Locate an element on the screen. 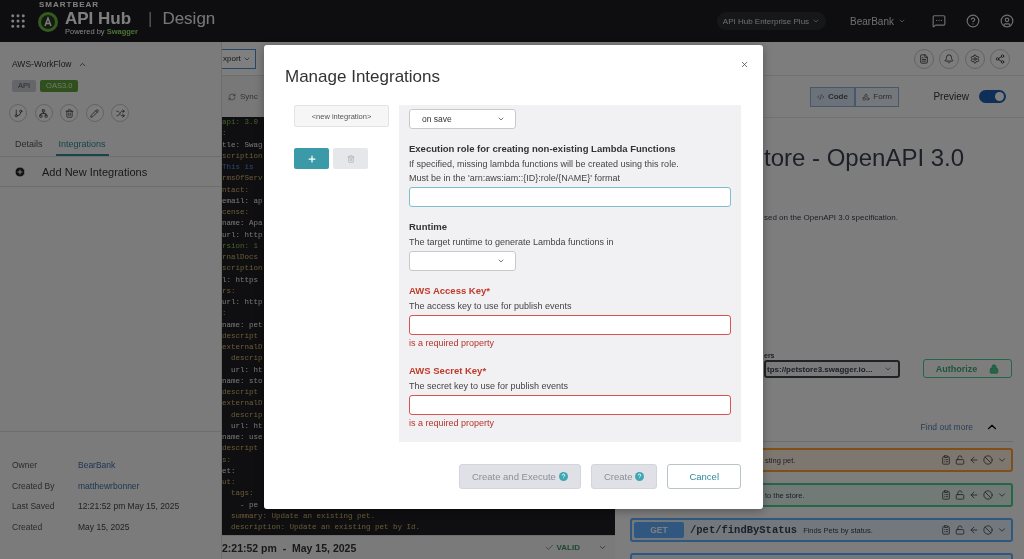 The image size is (1024, 559). field-label: Runtime is located at coordinates (428, 227).